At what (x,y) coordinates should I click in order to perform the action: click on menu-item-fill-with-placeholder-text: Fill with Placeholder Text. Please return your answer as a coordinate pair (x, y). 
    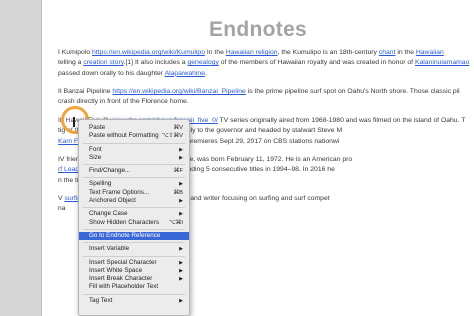
    Looking at the image, I should click on (134, 287).